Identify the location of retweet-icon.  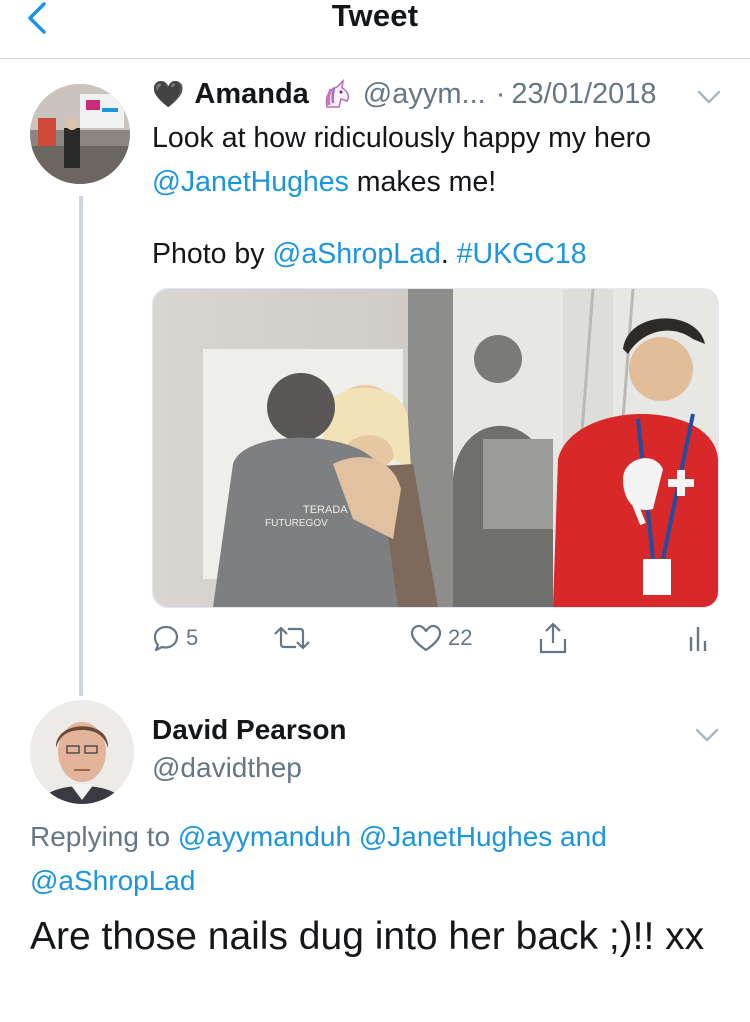
(292, 638).